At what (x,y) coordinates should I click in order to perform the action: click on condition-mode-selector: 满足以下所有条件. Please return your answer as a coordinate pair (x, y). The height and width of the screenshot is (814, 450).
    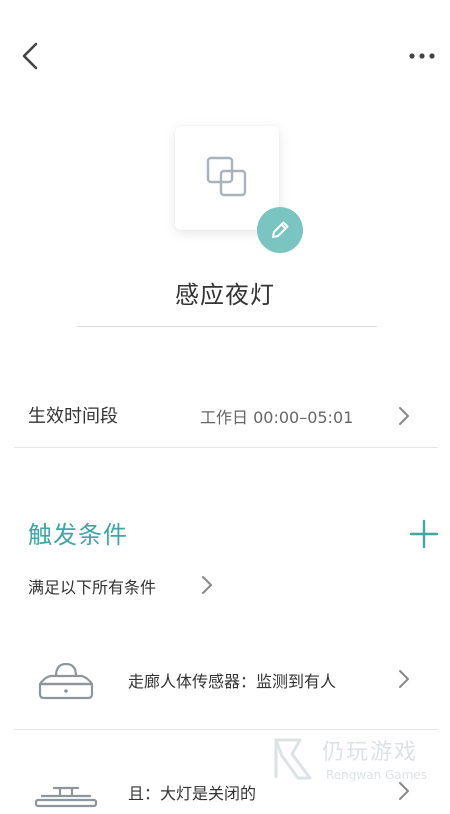
    Looking at the image, I should click on (128, 587).